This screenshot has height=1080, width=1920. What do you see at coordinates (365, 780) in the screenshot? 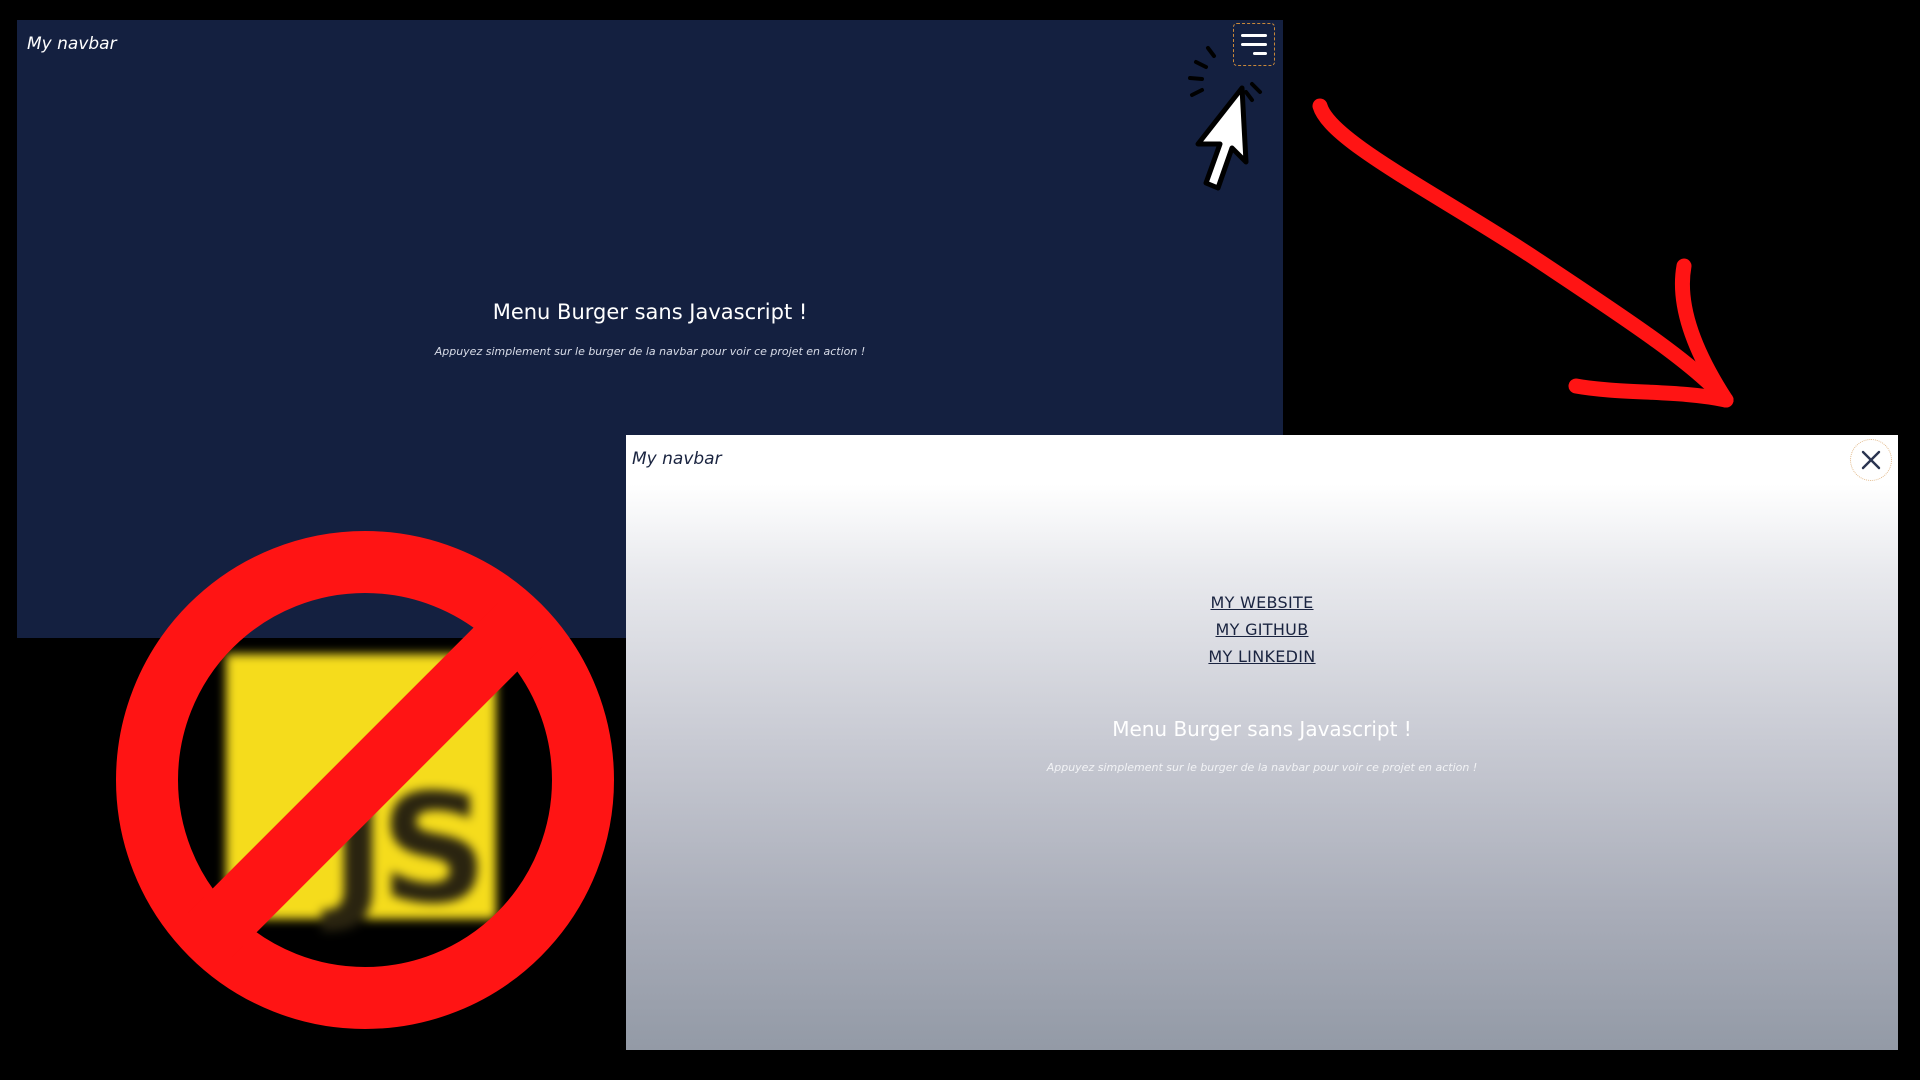
I see `no-javascript-icon` at bounding box center [365, 780].